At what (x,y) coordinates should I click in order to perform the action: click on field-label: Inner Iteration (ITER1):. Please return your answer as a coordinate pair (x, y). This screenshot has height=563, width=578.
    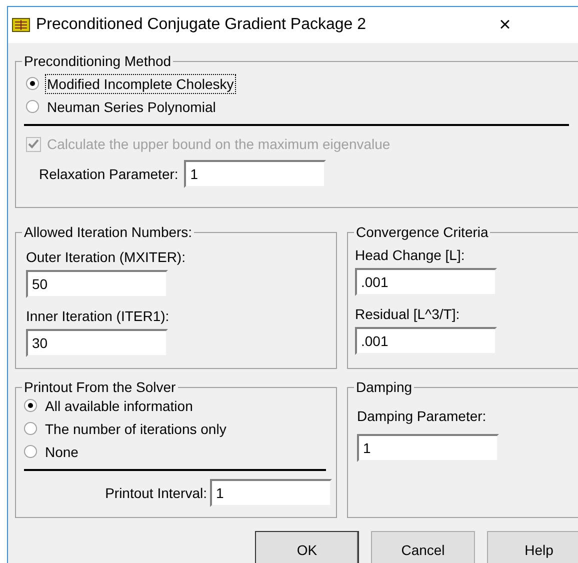
    Looking at the image, I should click on (98, 316).